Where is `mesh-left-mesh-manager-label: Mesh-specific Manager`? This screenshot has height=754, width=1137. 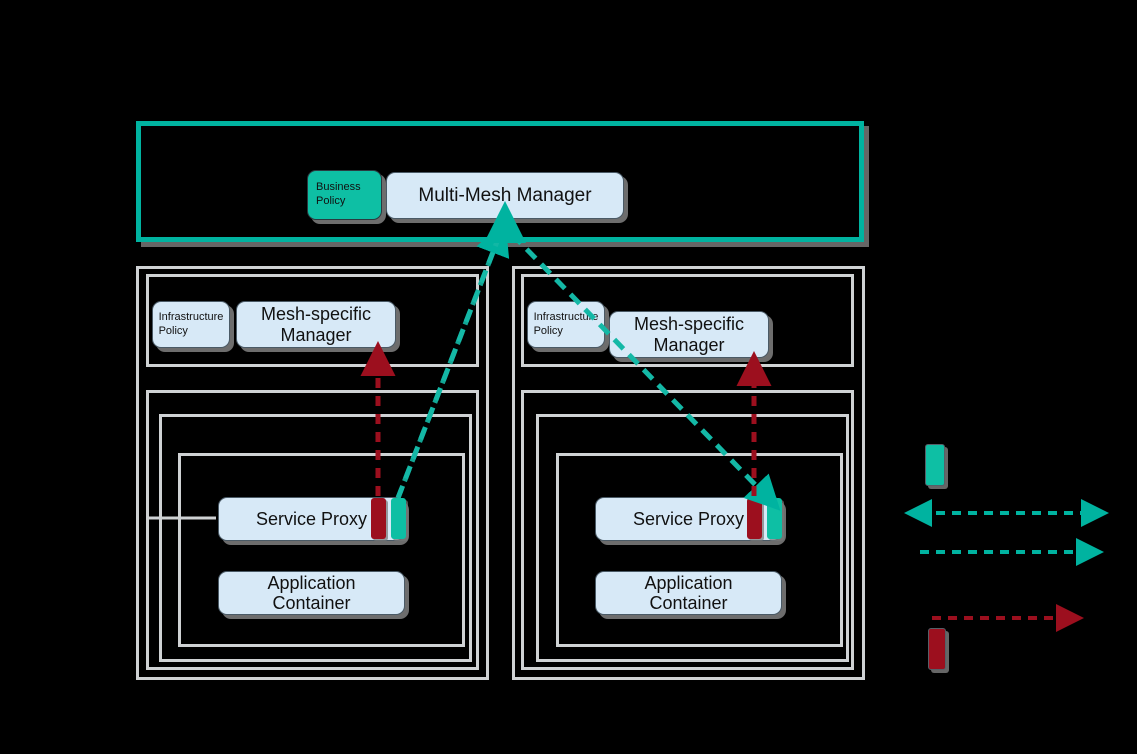
mesh-left-mesh-manager-label: Mesh-specific Manager is located at coordinates (316, 324).